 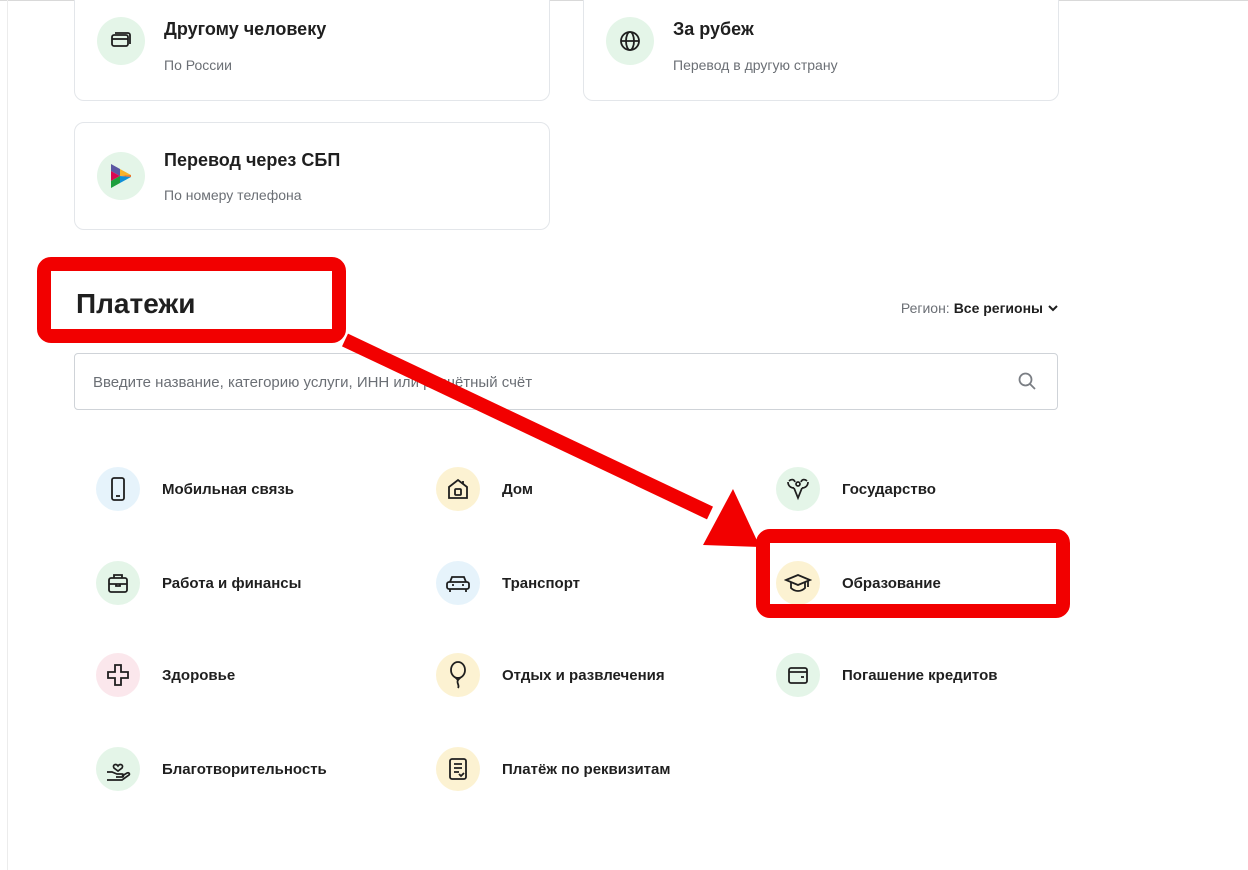 I want to click on region-label: Регион:, so click(x=925, y=308).